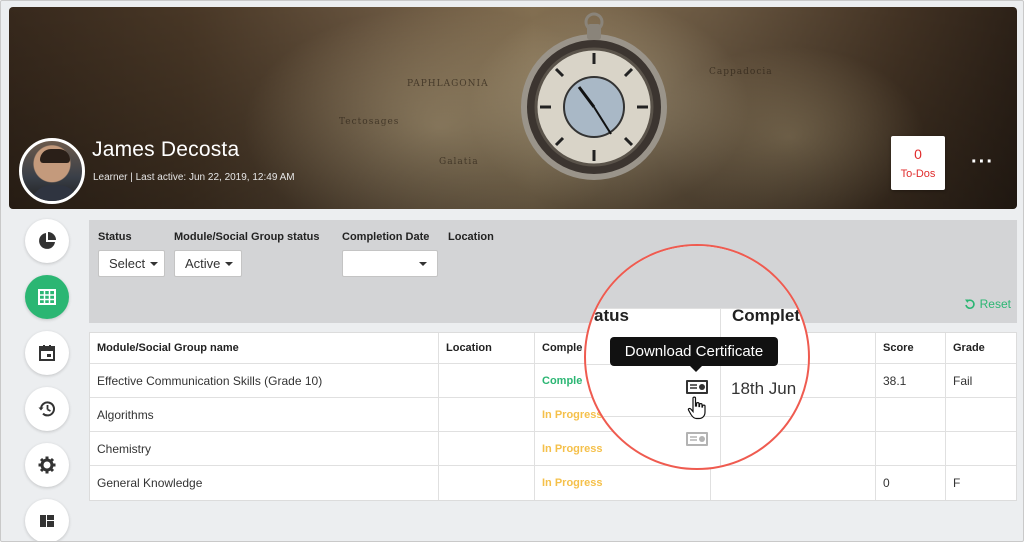 The image size is (1024, 542). I want to click on header-module-name: Module/Social Group name, so click(264, 348).